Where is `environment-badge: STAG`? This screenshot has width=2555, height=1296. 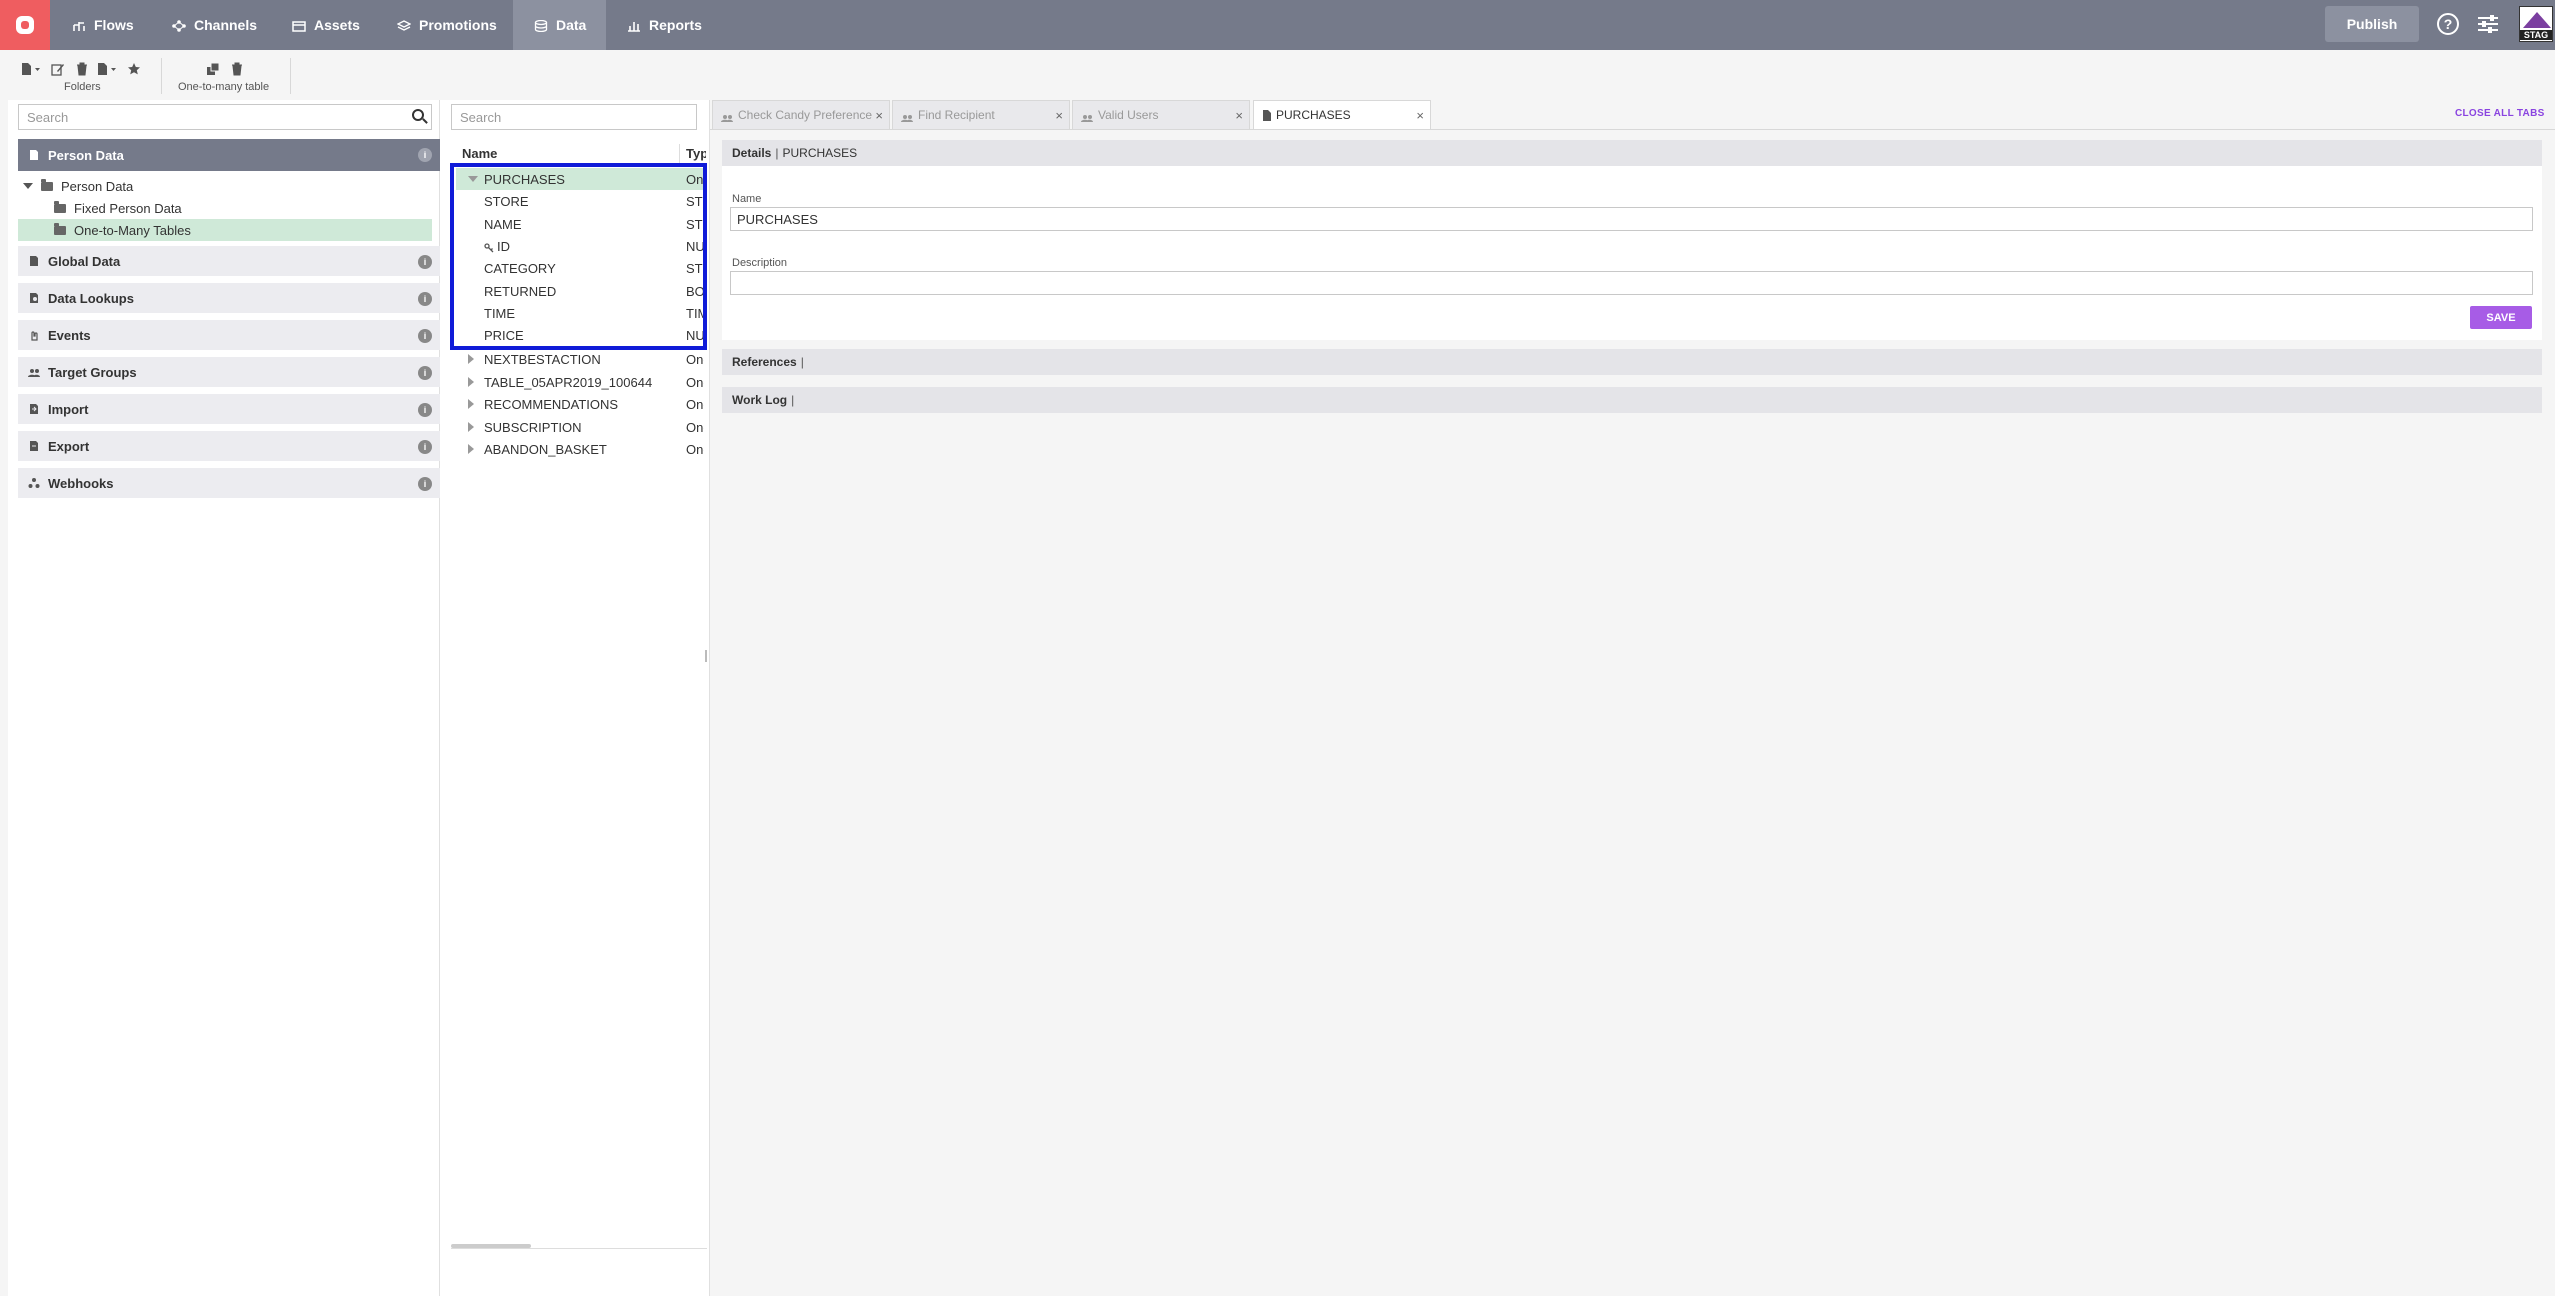 environment-badge: STAG is located at coordinates (2536, 24).